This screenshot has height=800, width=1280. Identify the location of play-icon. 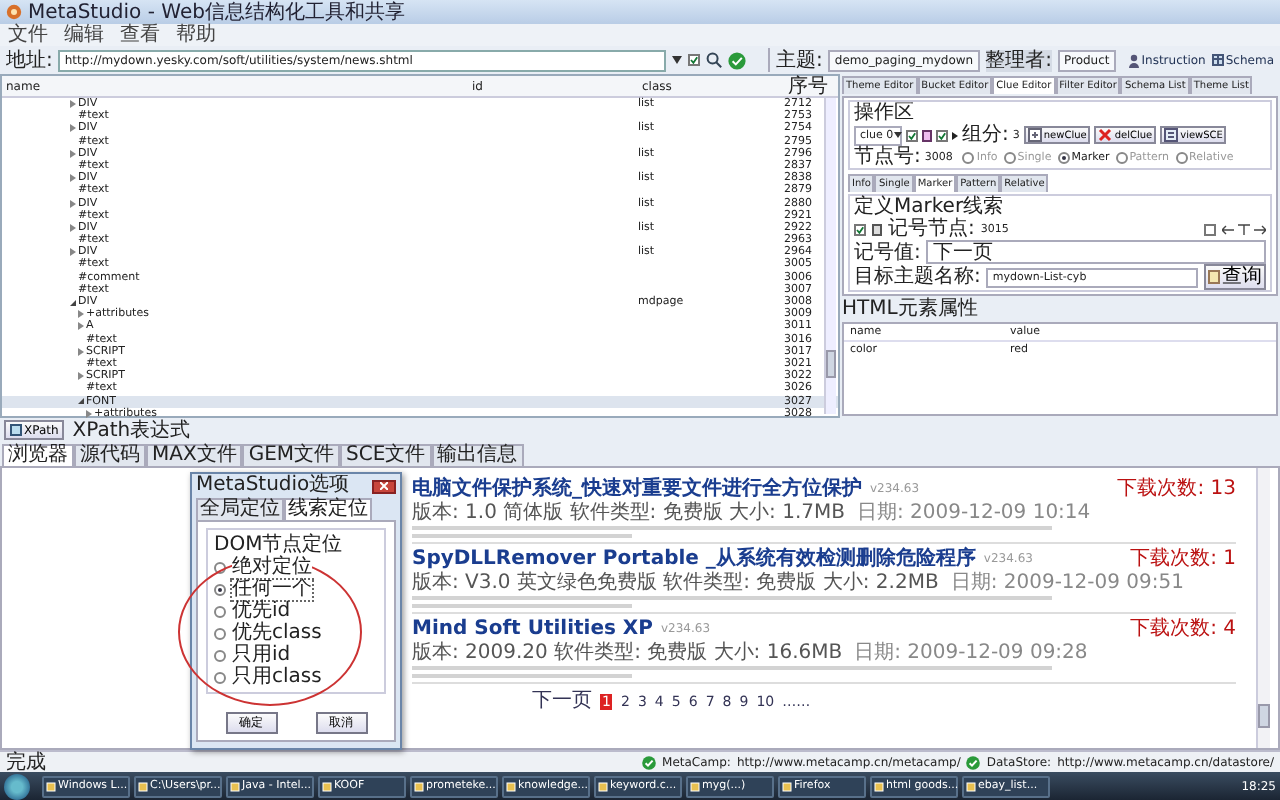
(955, 135).